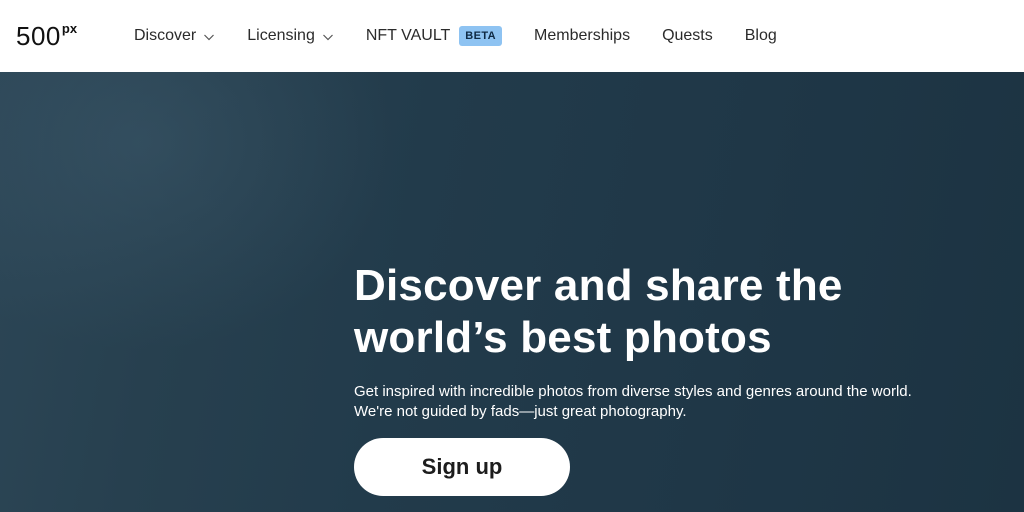  What do you see at coordinates (38, 36) in the screenshot?
I see `logo-main-text: 500` at bounding box center [38, 36].